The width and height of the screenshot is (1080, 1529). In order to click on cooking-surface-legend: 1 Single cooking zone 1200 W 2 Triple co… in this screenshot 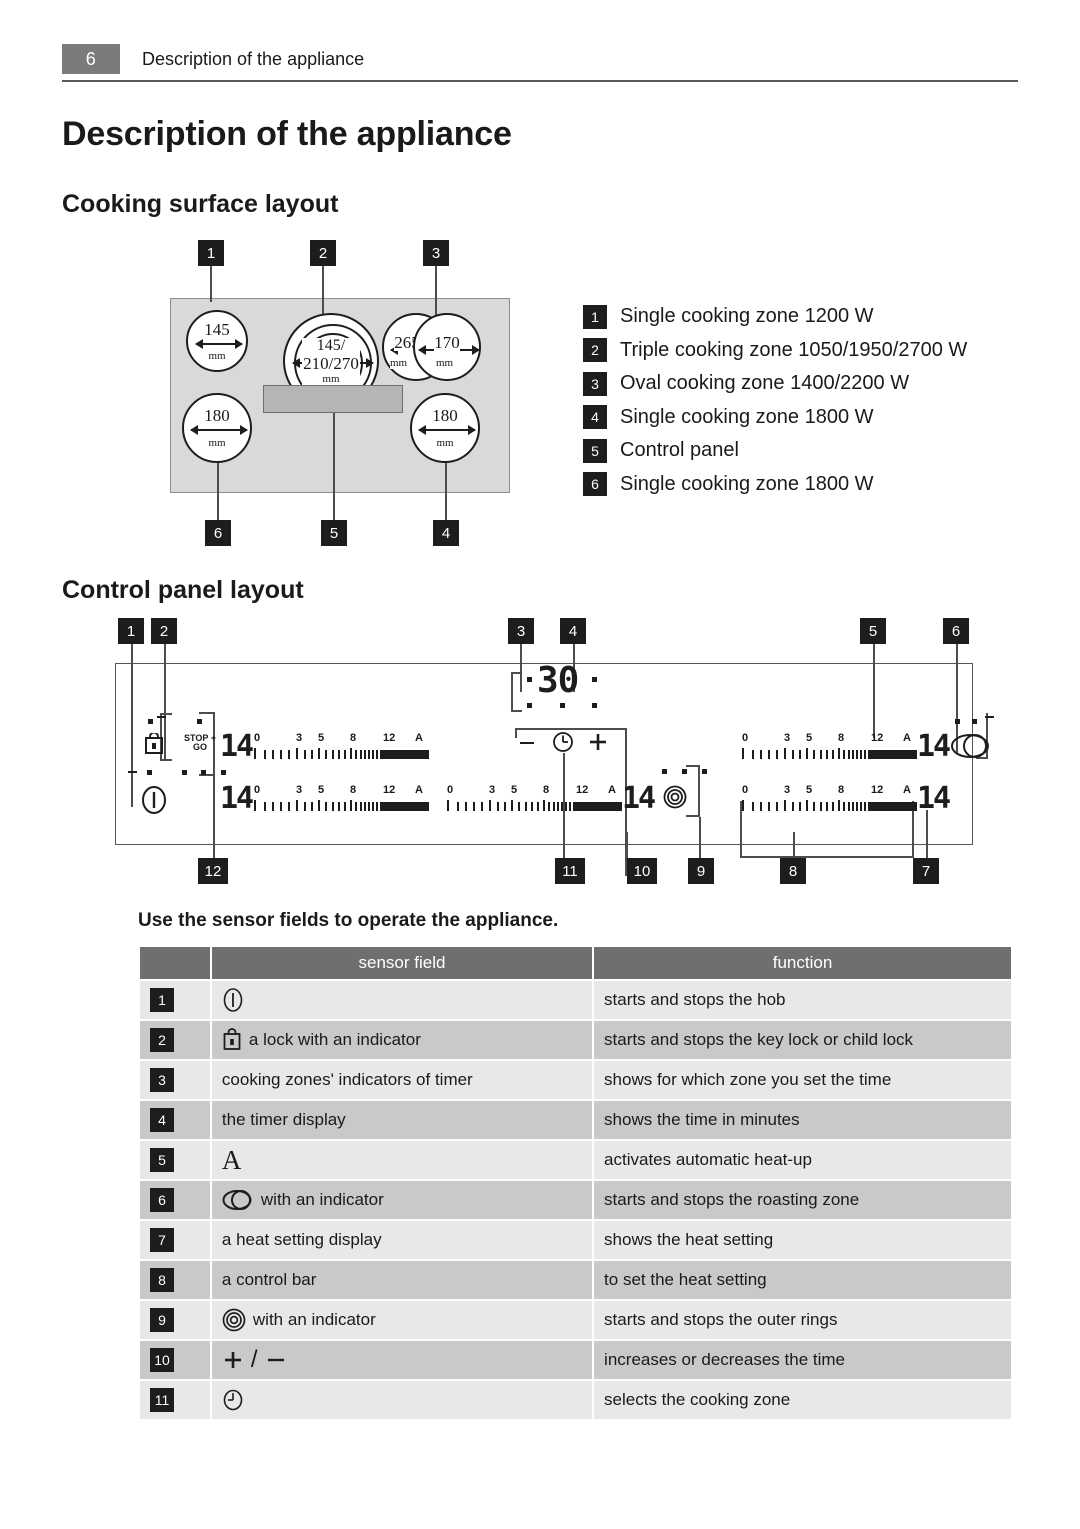, I will do `click(798, 400)`.